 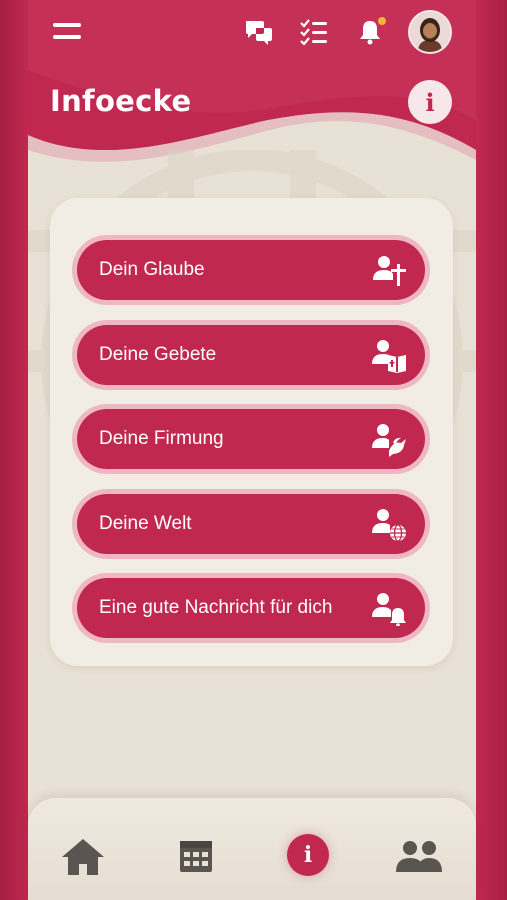 I want to click on notification-dot, so click(x=382, y=21).